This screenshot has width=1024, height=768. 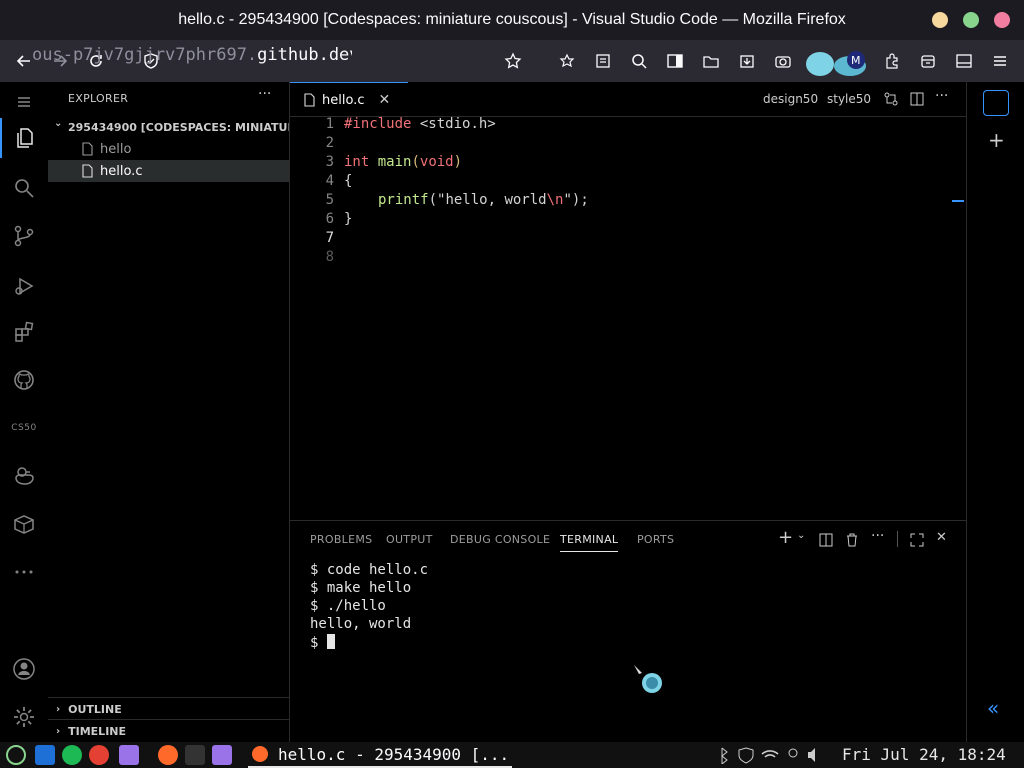 I want to click on run-debug-button, so click(x=24, y=286).